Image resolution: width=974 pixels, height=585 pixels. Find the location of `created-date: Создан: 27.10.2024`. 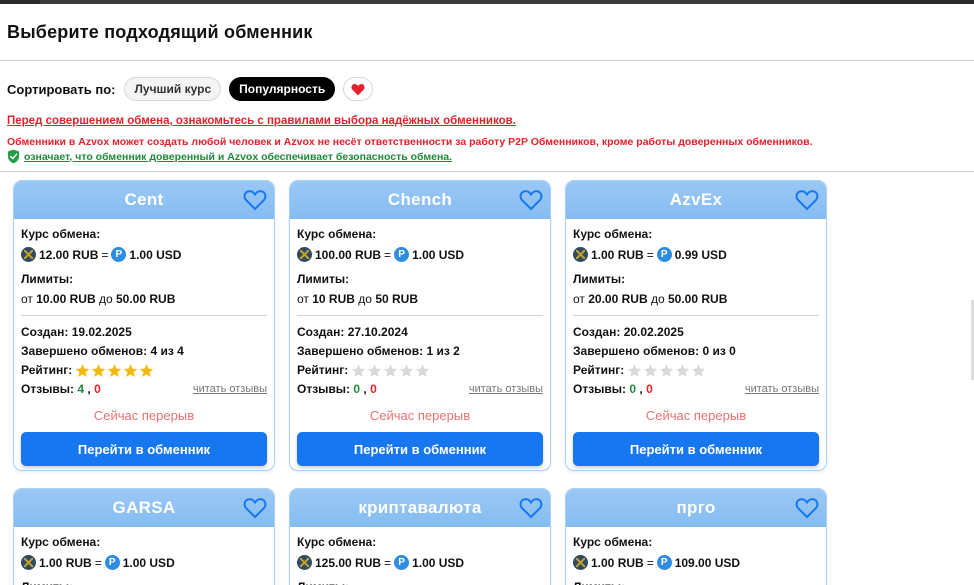

created-date: Создан: 27.10.2024 is located at coordinates (352, 332).